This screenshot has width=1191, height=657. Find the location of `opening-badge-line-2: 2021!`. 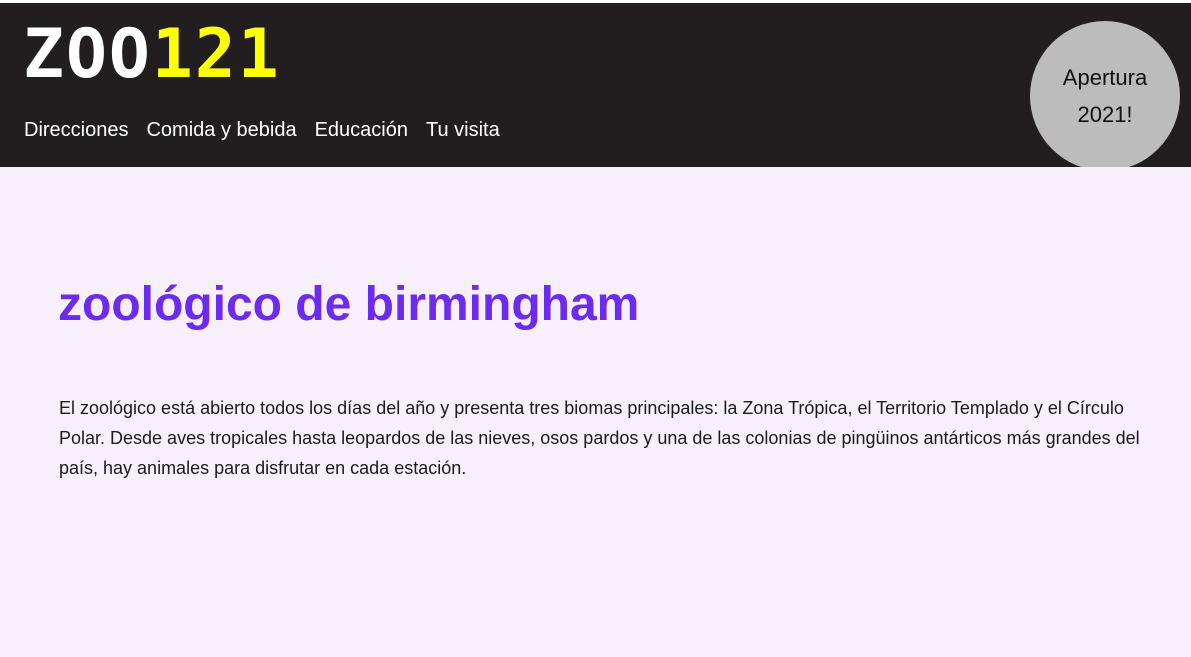

opening-badge-line-2: 2021! is located at coordinates (1105, 114).